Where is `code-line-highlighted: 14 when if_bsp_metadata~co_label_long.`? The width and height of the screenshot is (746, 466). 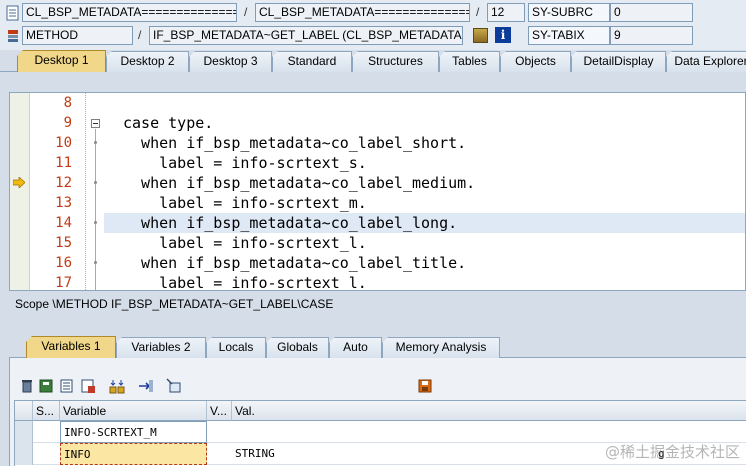 code-line-highlighted: 14 when if_bsp_metadata~co_label_long. is located at coordinates (377, 223).